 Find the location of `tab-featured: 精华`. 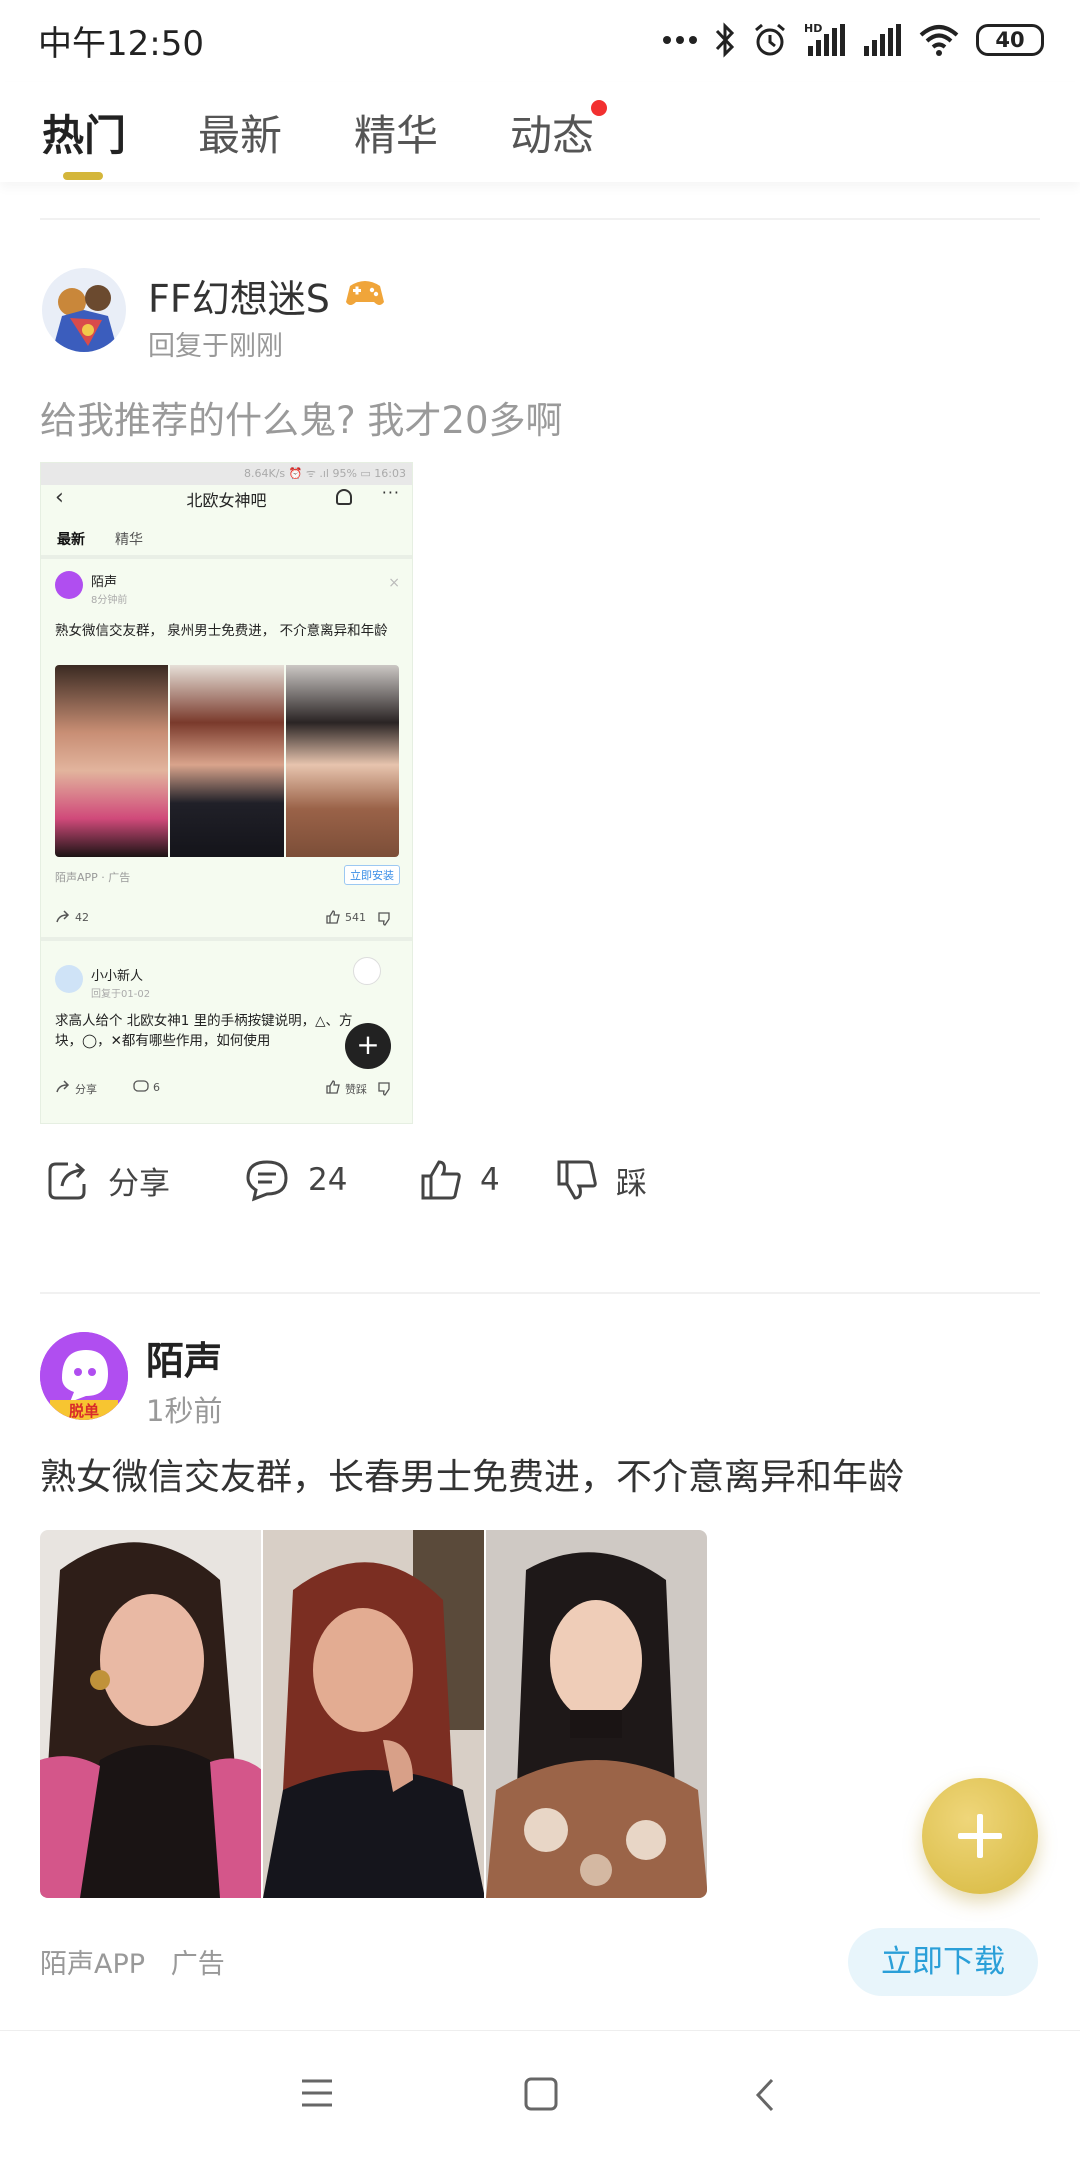

tab-featured: 精华 is located at coordinates (396, 132).